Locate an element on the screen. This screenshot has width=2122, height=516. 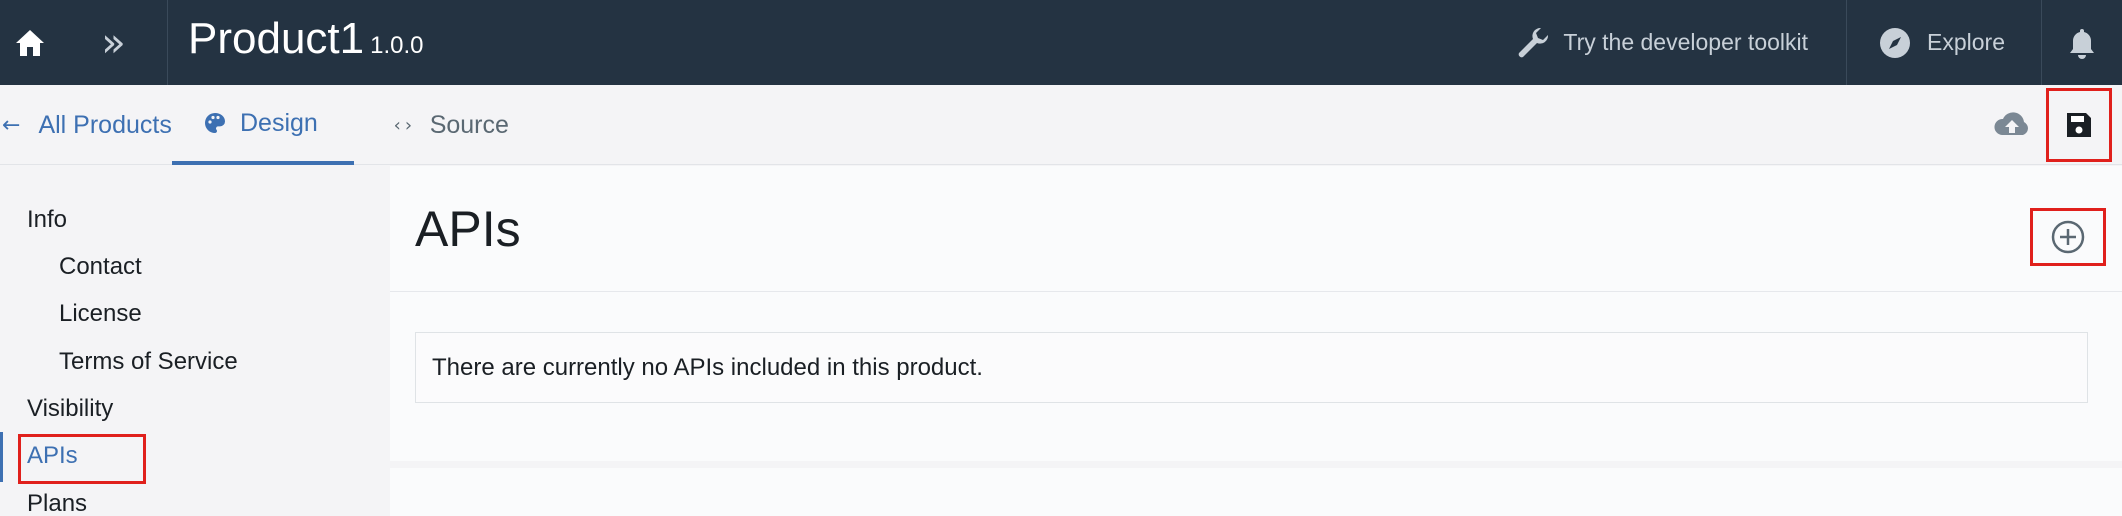
highlight-box is located at coordinates (82, 459).